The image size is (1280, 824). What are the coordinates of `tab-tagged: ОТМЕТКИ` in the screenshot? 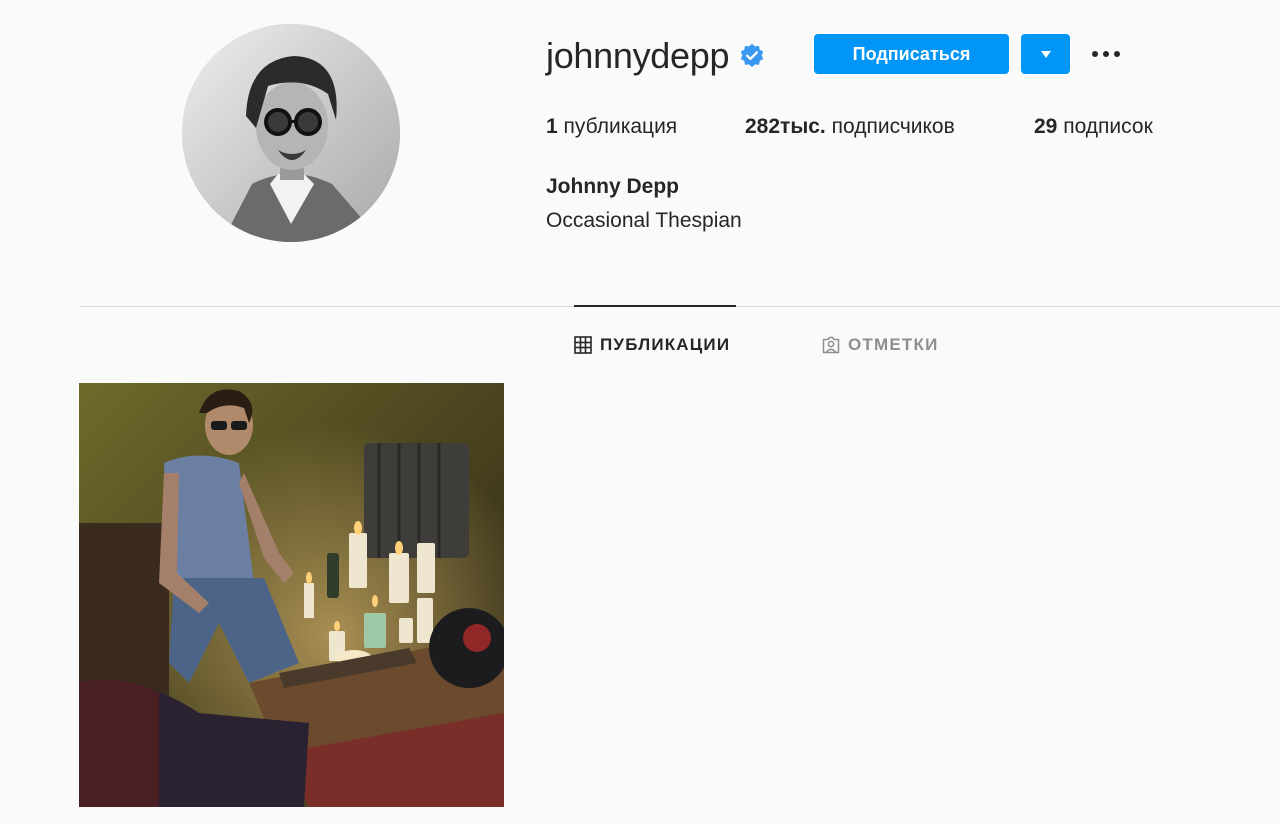 It's located at (880, 345).